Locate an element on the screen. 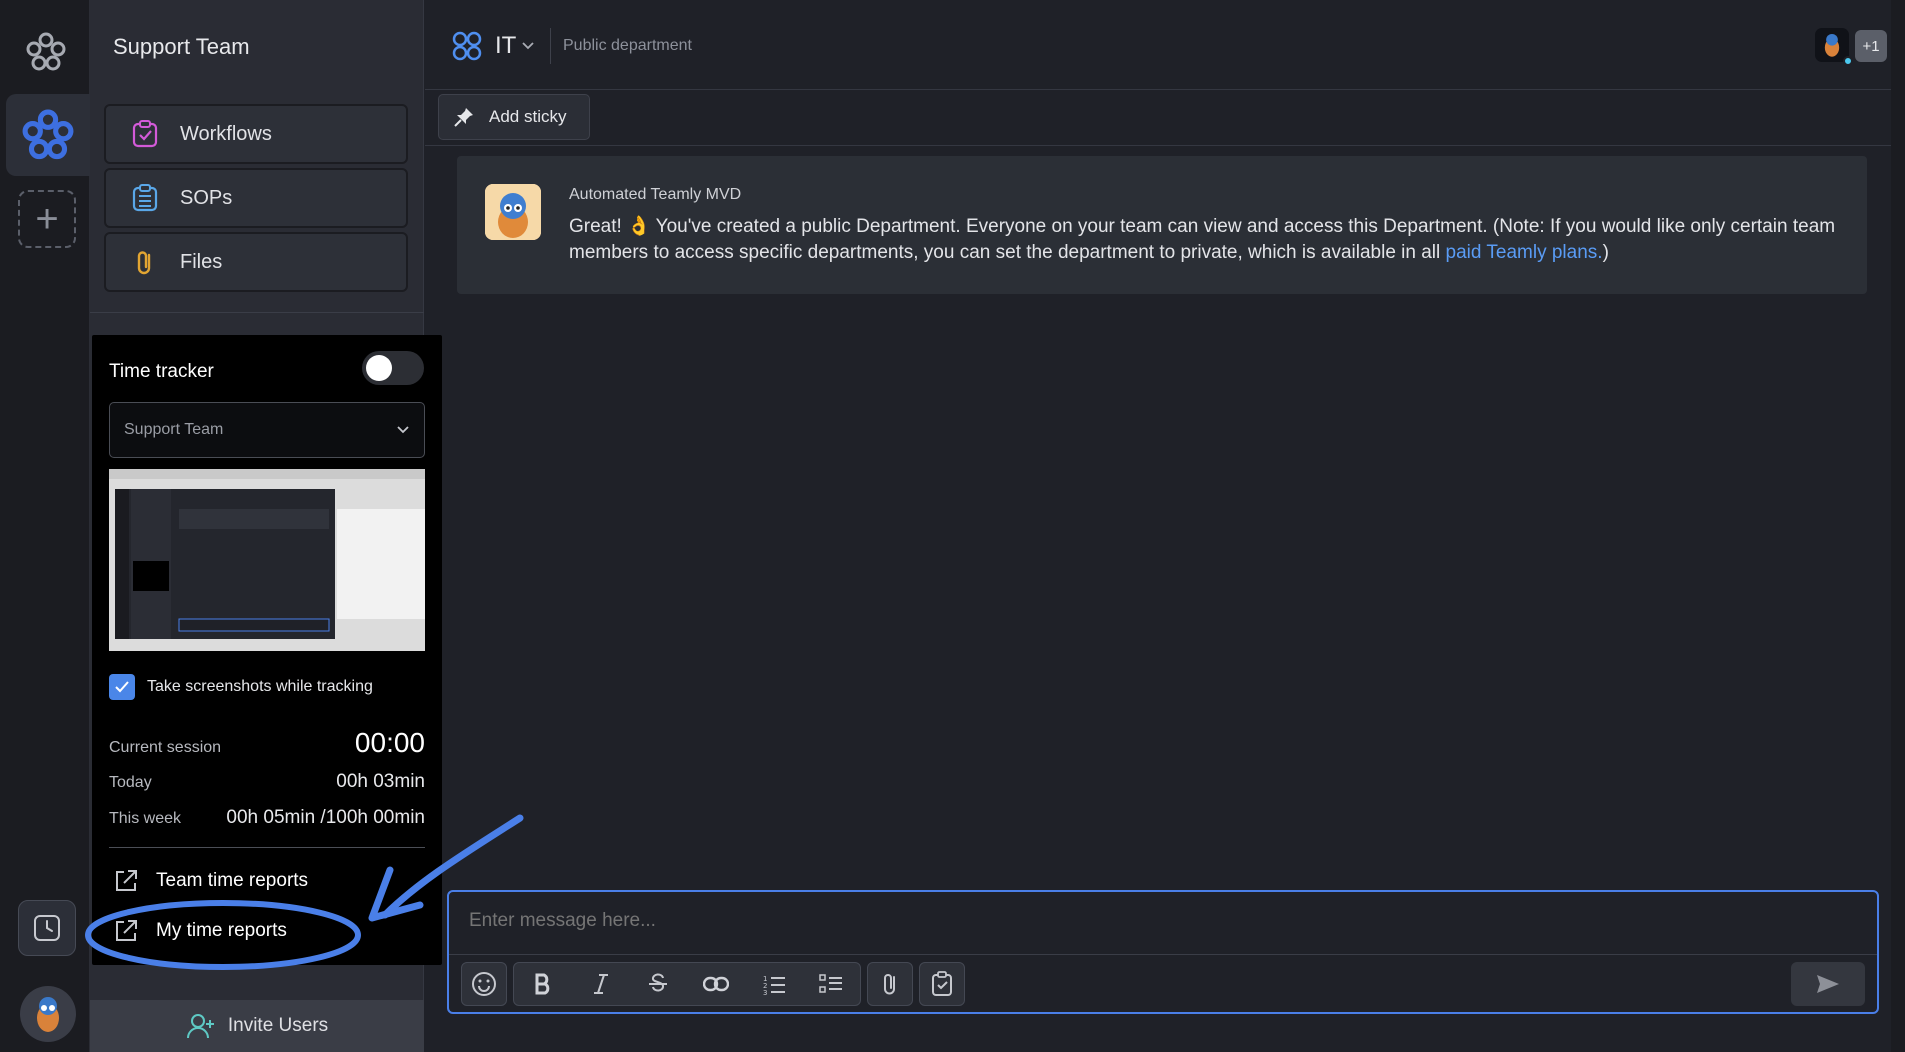  add-sticky-button: Add sticky is located at coordinates (514, 117).